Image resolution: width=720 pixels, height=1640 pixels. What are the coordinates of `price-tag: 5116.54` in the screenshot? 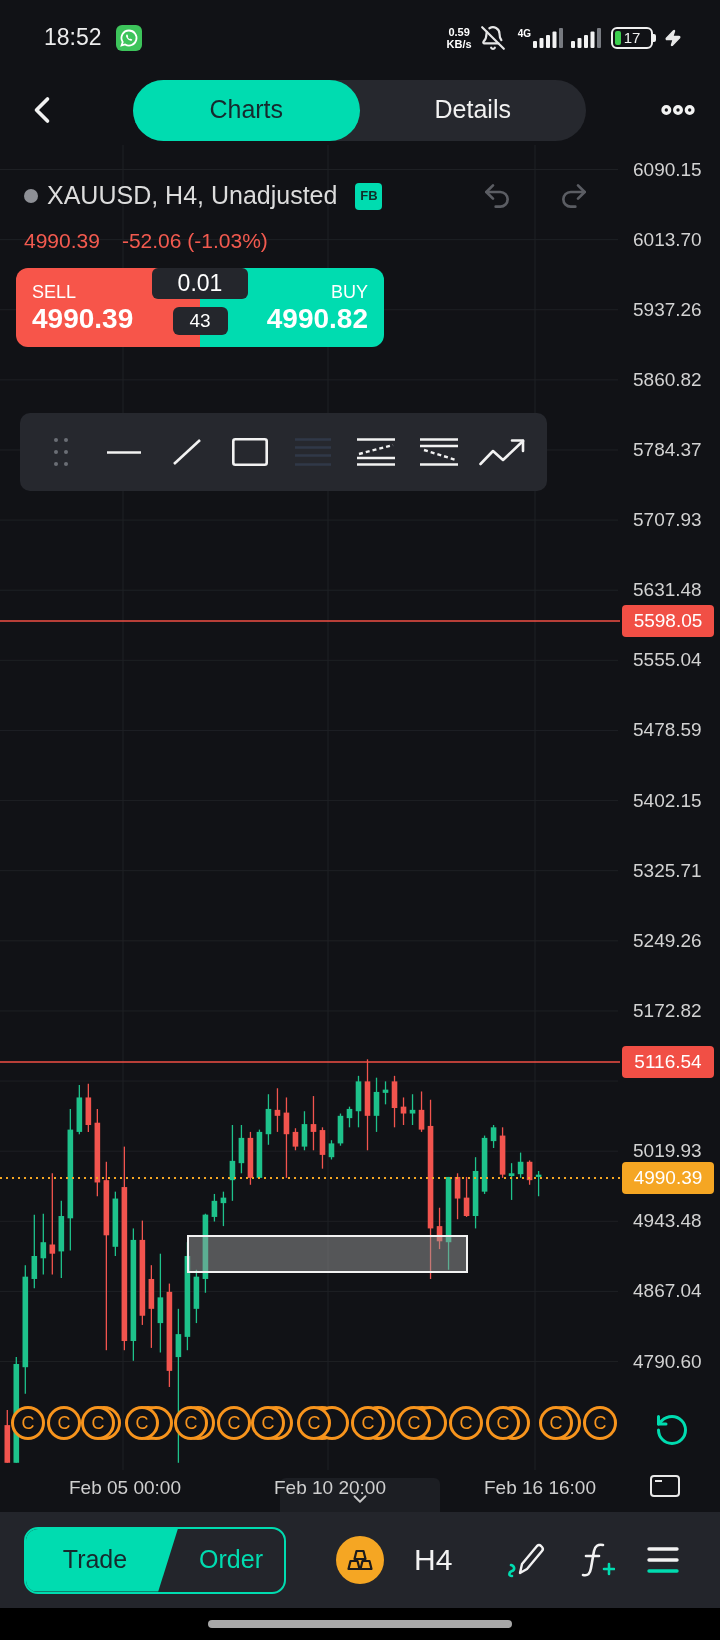 It's located at (668, 1062).